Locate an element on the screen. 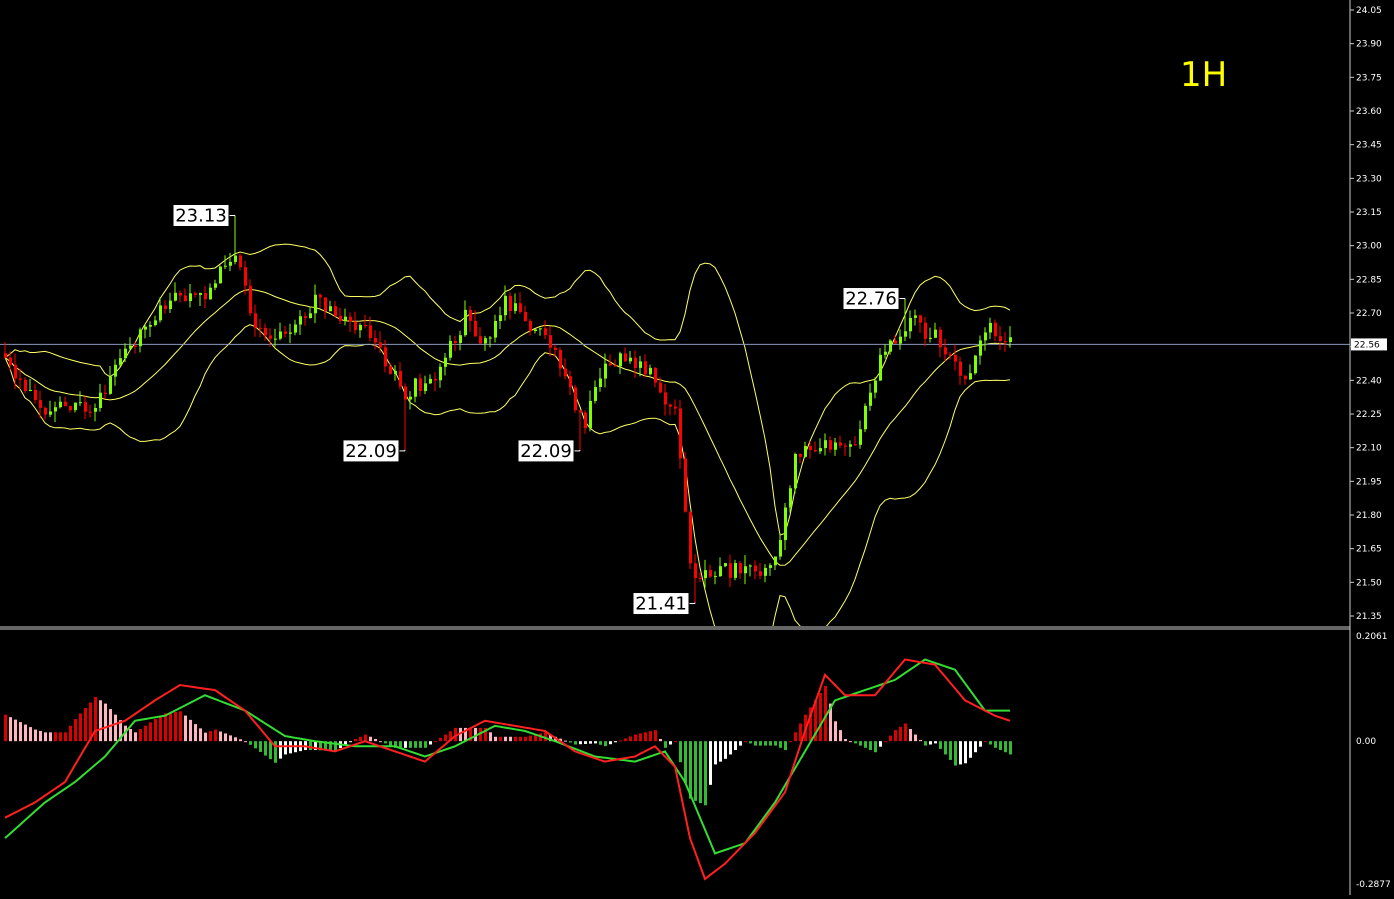 Image resolution: width=1394 pixels, height=899 pixels. price-tick-label: 22.10 is located at coordinates (1369, 449).